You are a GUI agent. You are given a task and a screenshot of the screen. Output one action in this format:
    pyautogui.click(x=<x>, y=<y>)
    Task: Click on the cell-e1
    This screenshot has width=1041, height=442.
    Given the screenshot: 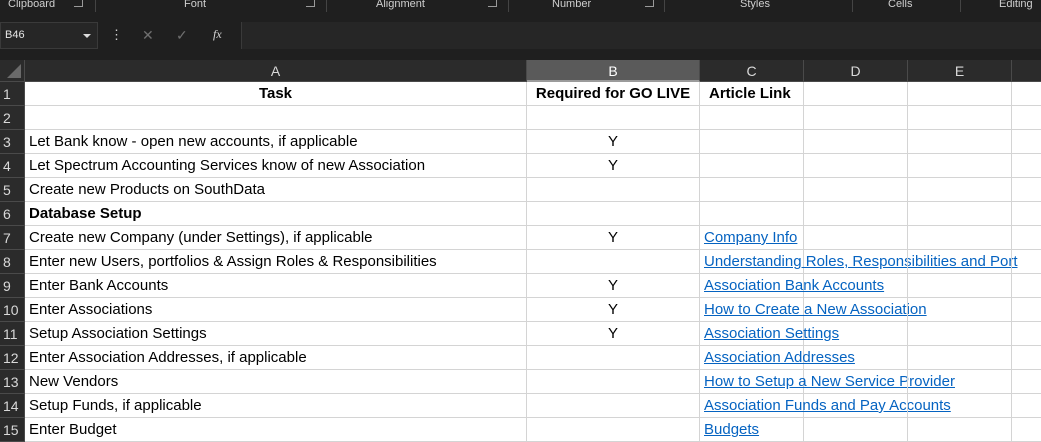 What is the action you would take?
    pyautogui.click(x=960, y=94)
    